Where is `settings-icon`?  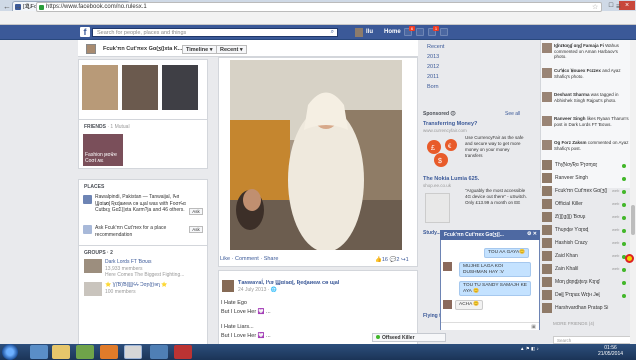 settings-icon is located at coordinates (444, 32).